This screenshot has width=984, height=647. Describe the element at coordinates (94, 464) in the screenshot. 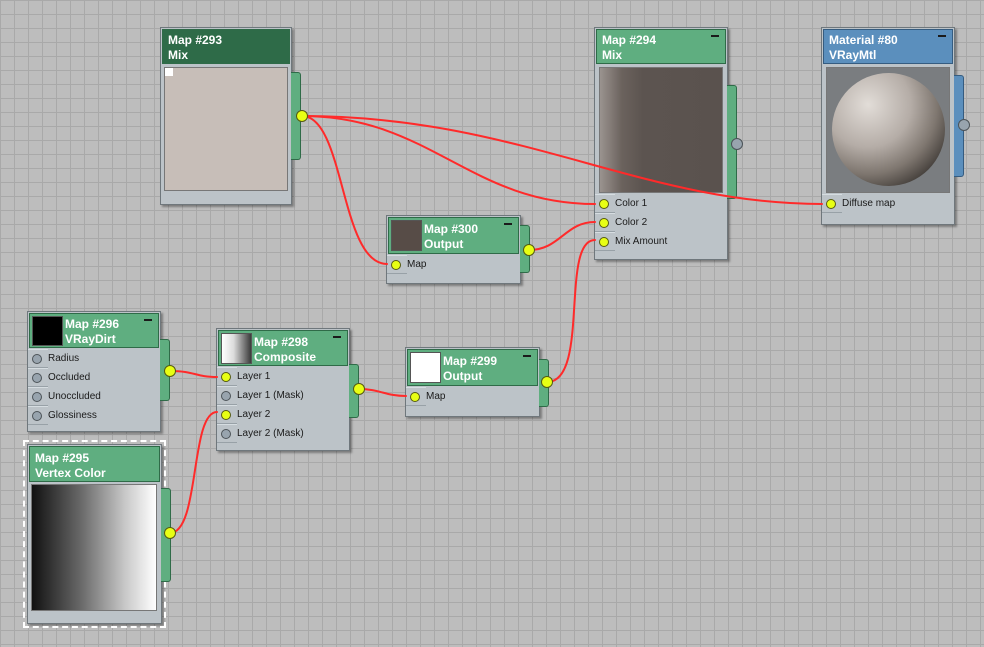

I see `node-header: Map #295 Vertex Color` at that location.